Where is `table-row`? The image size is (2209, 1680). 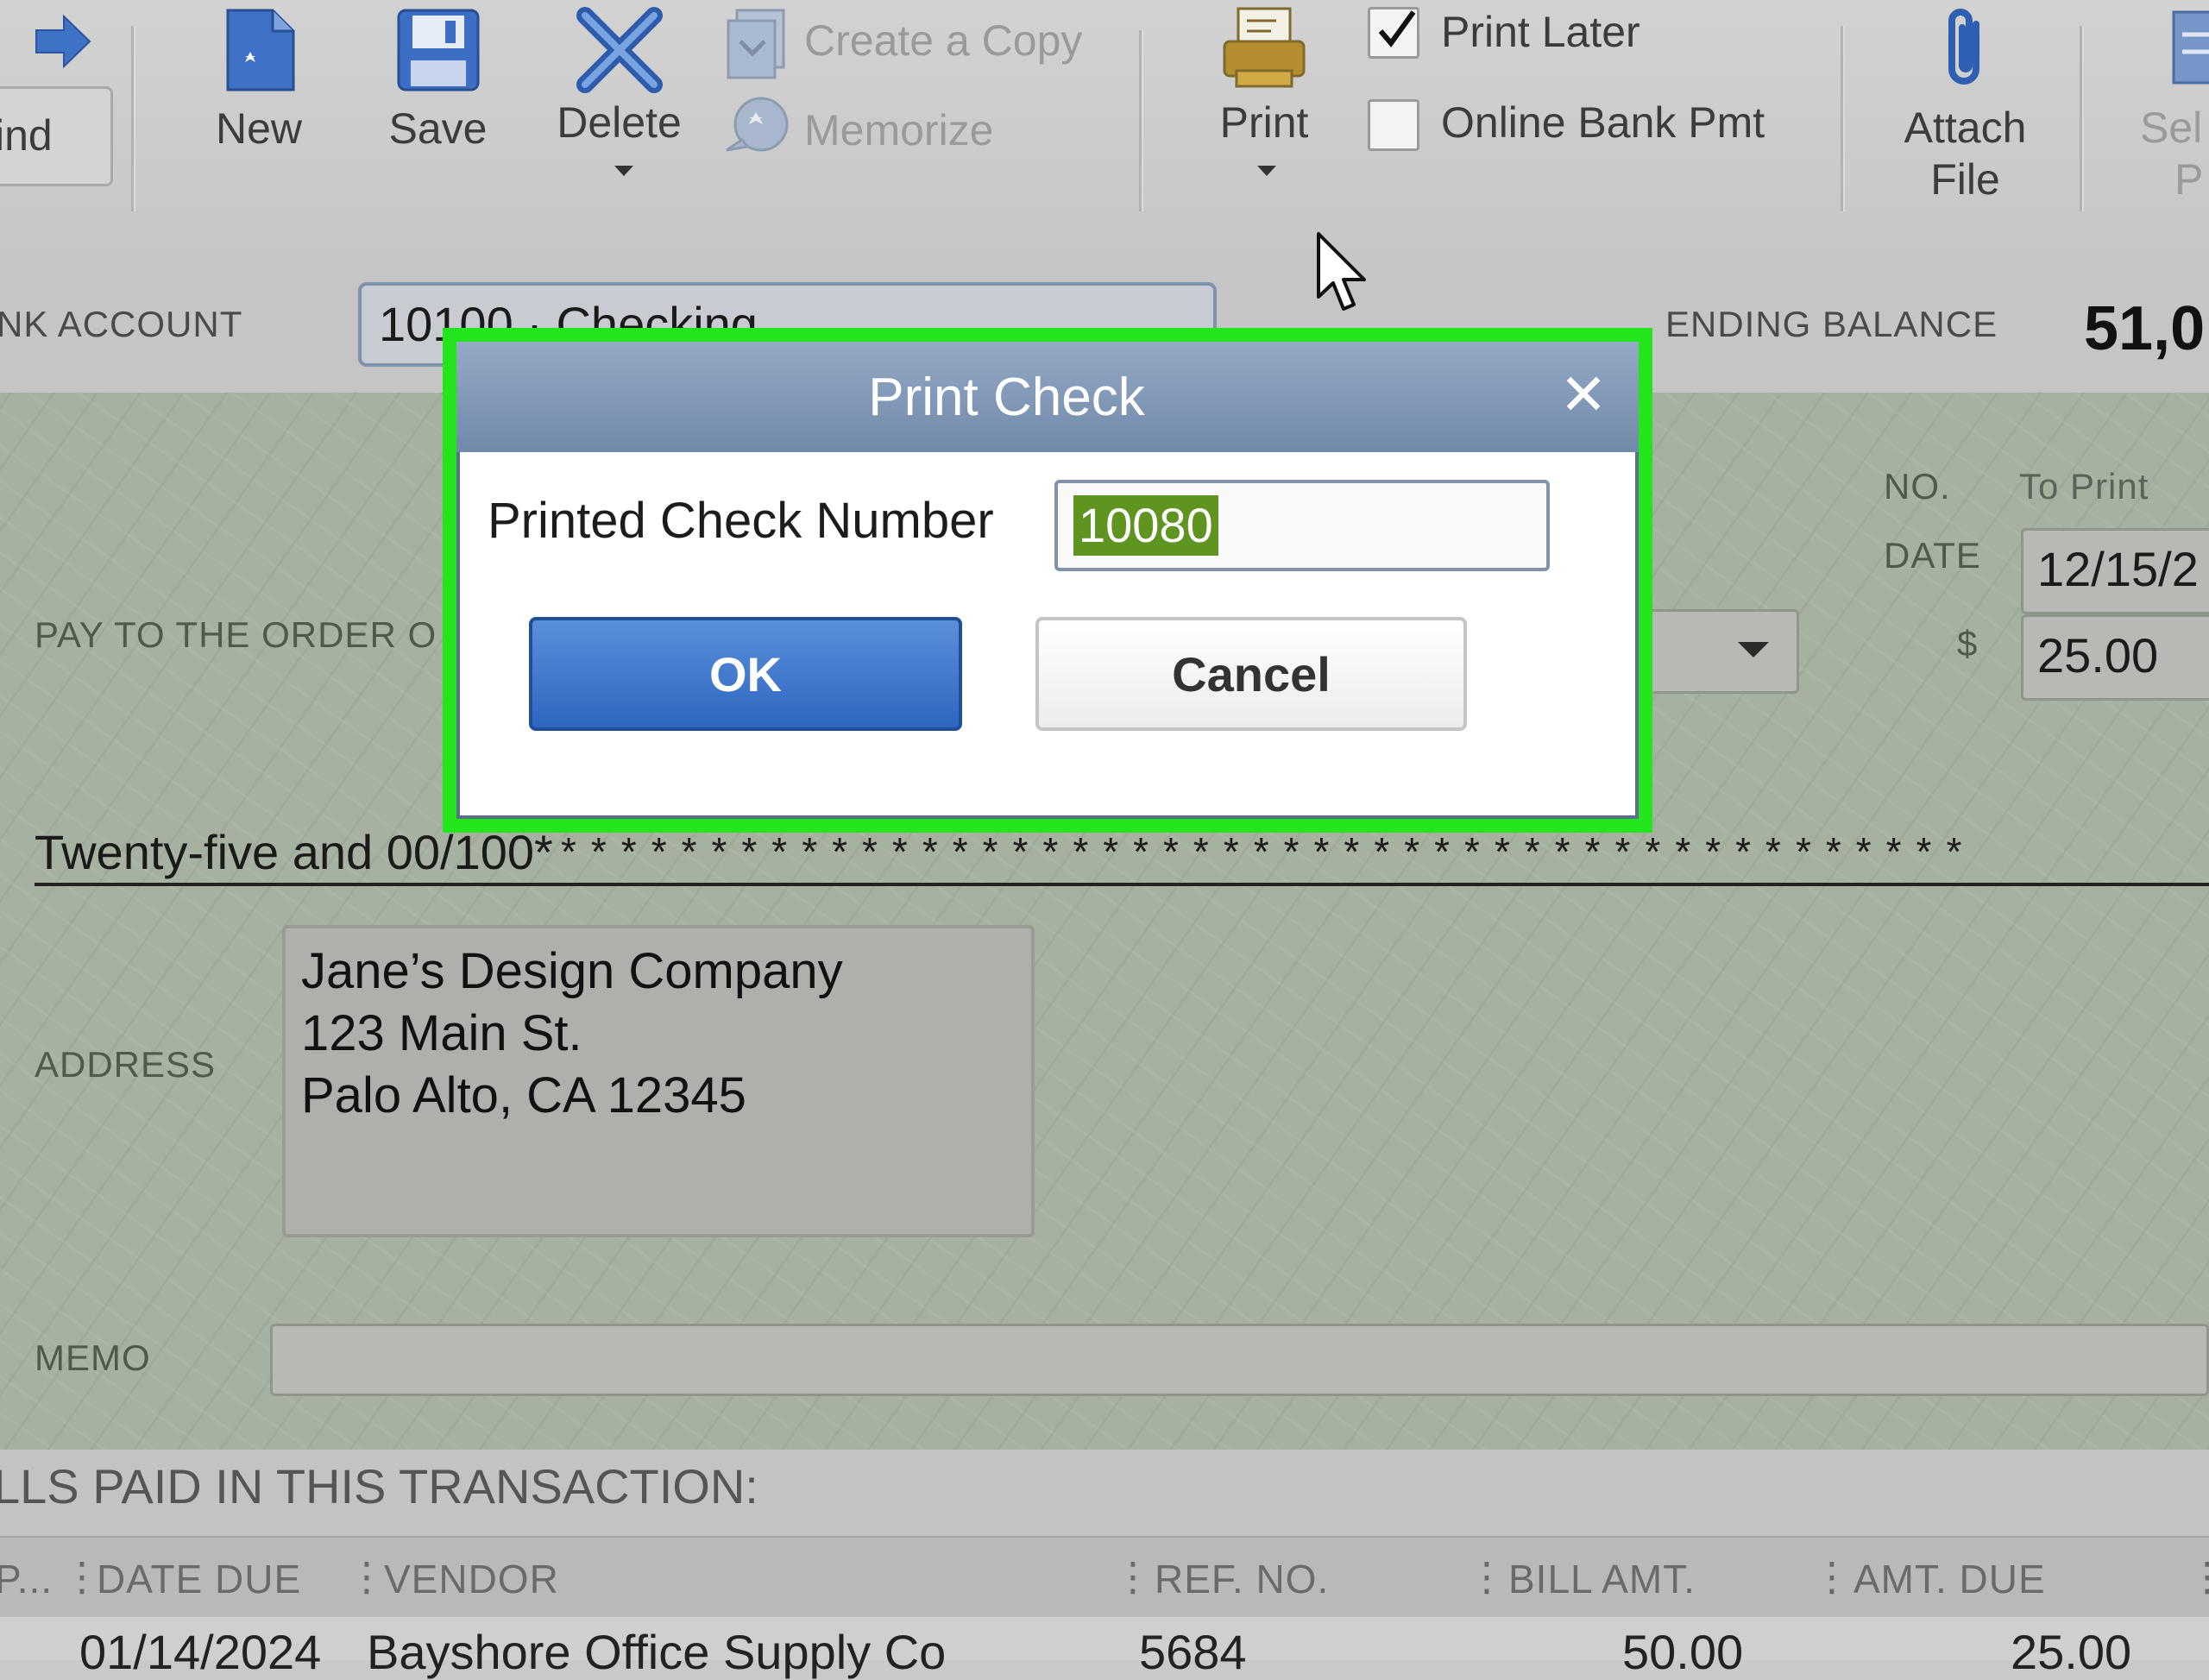
table-row is located at coordinates (1104, 1639).